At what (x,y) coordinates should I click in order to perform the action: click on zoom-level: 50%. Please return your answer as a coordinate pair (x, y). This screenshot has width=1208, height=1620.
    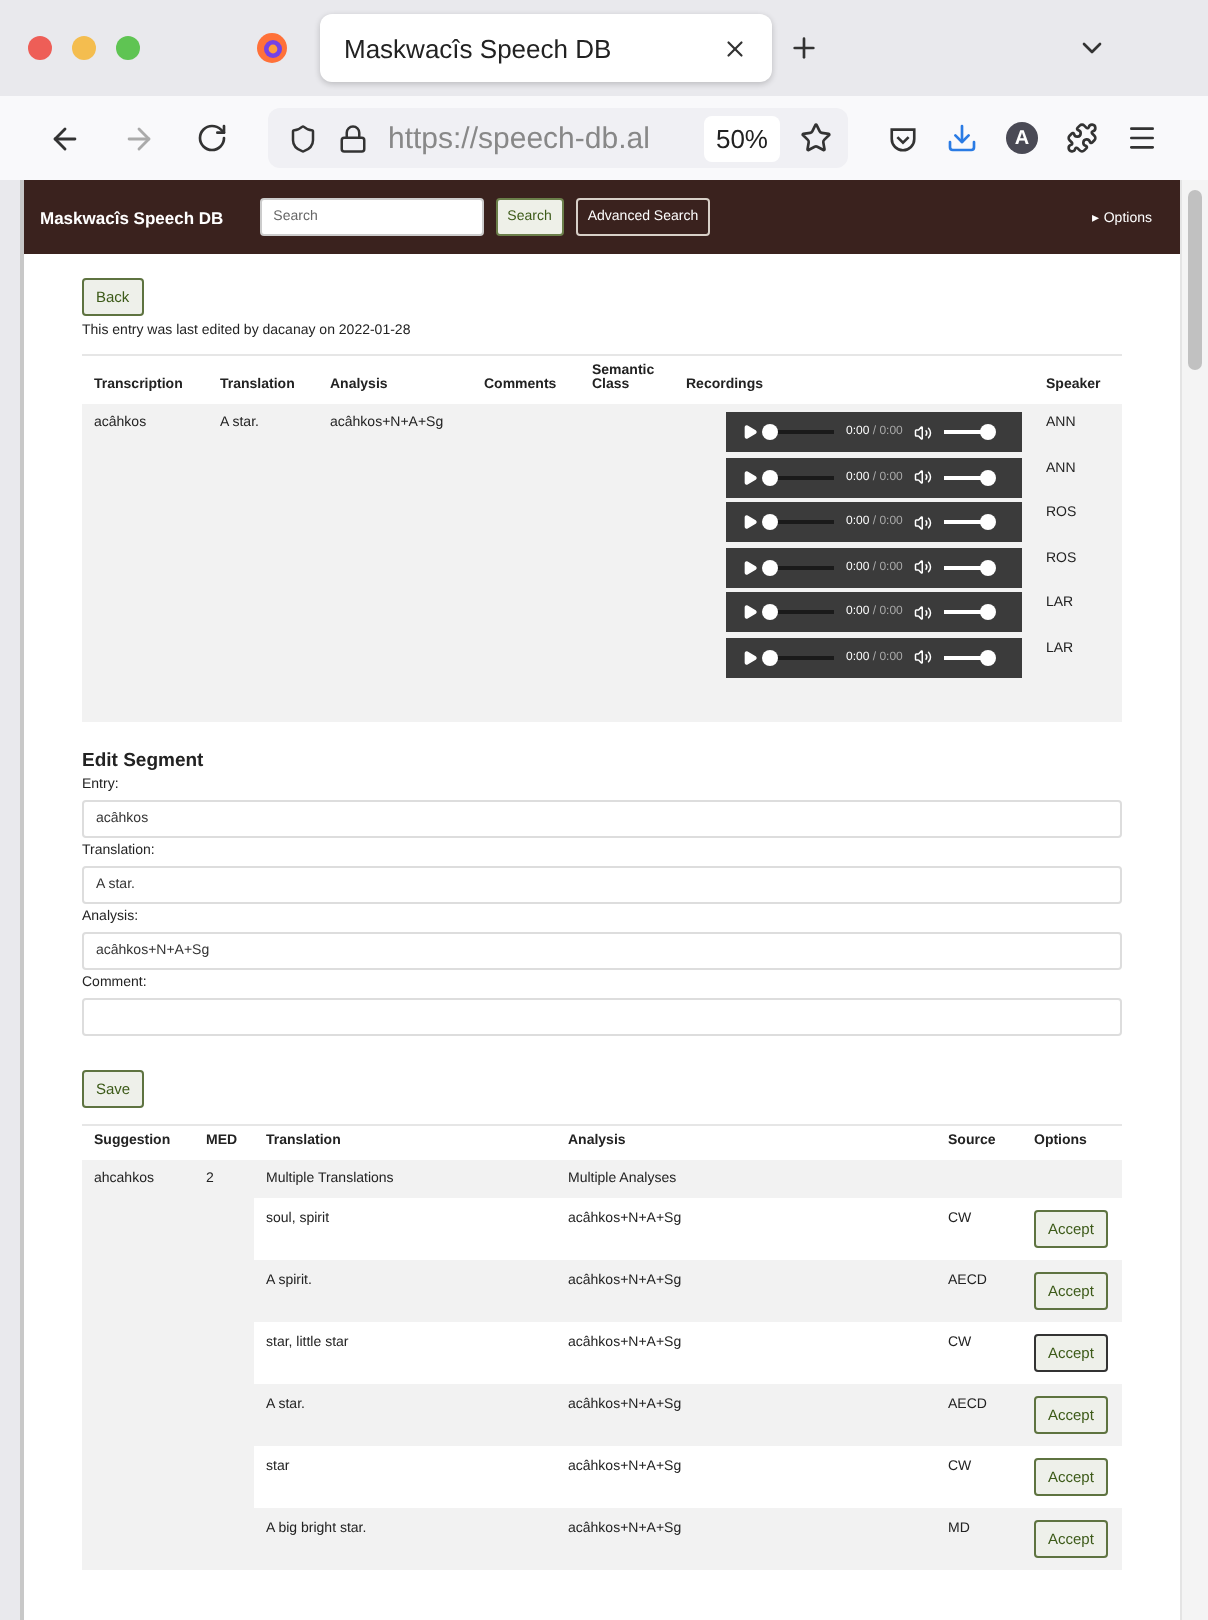
    Looking at the image, I should click on (741, 138).